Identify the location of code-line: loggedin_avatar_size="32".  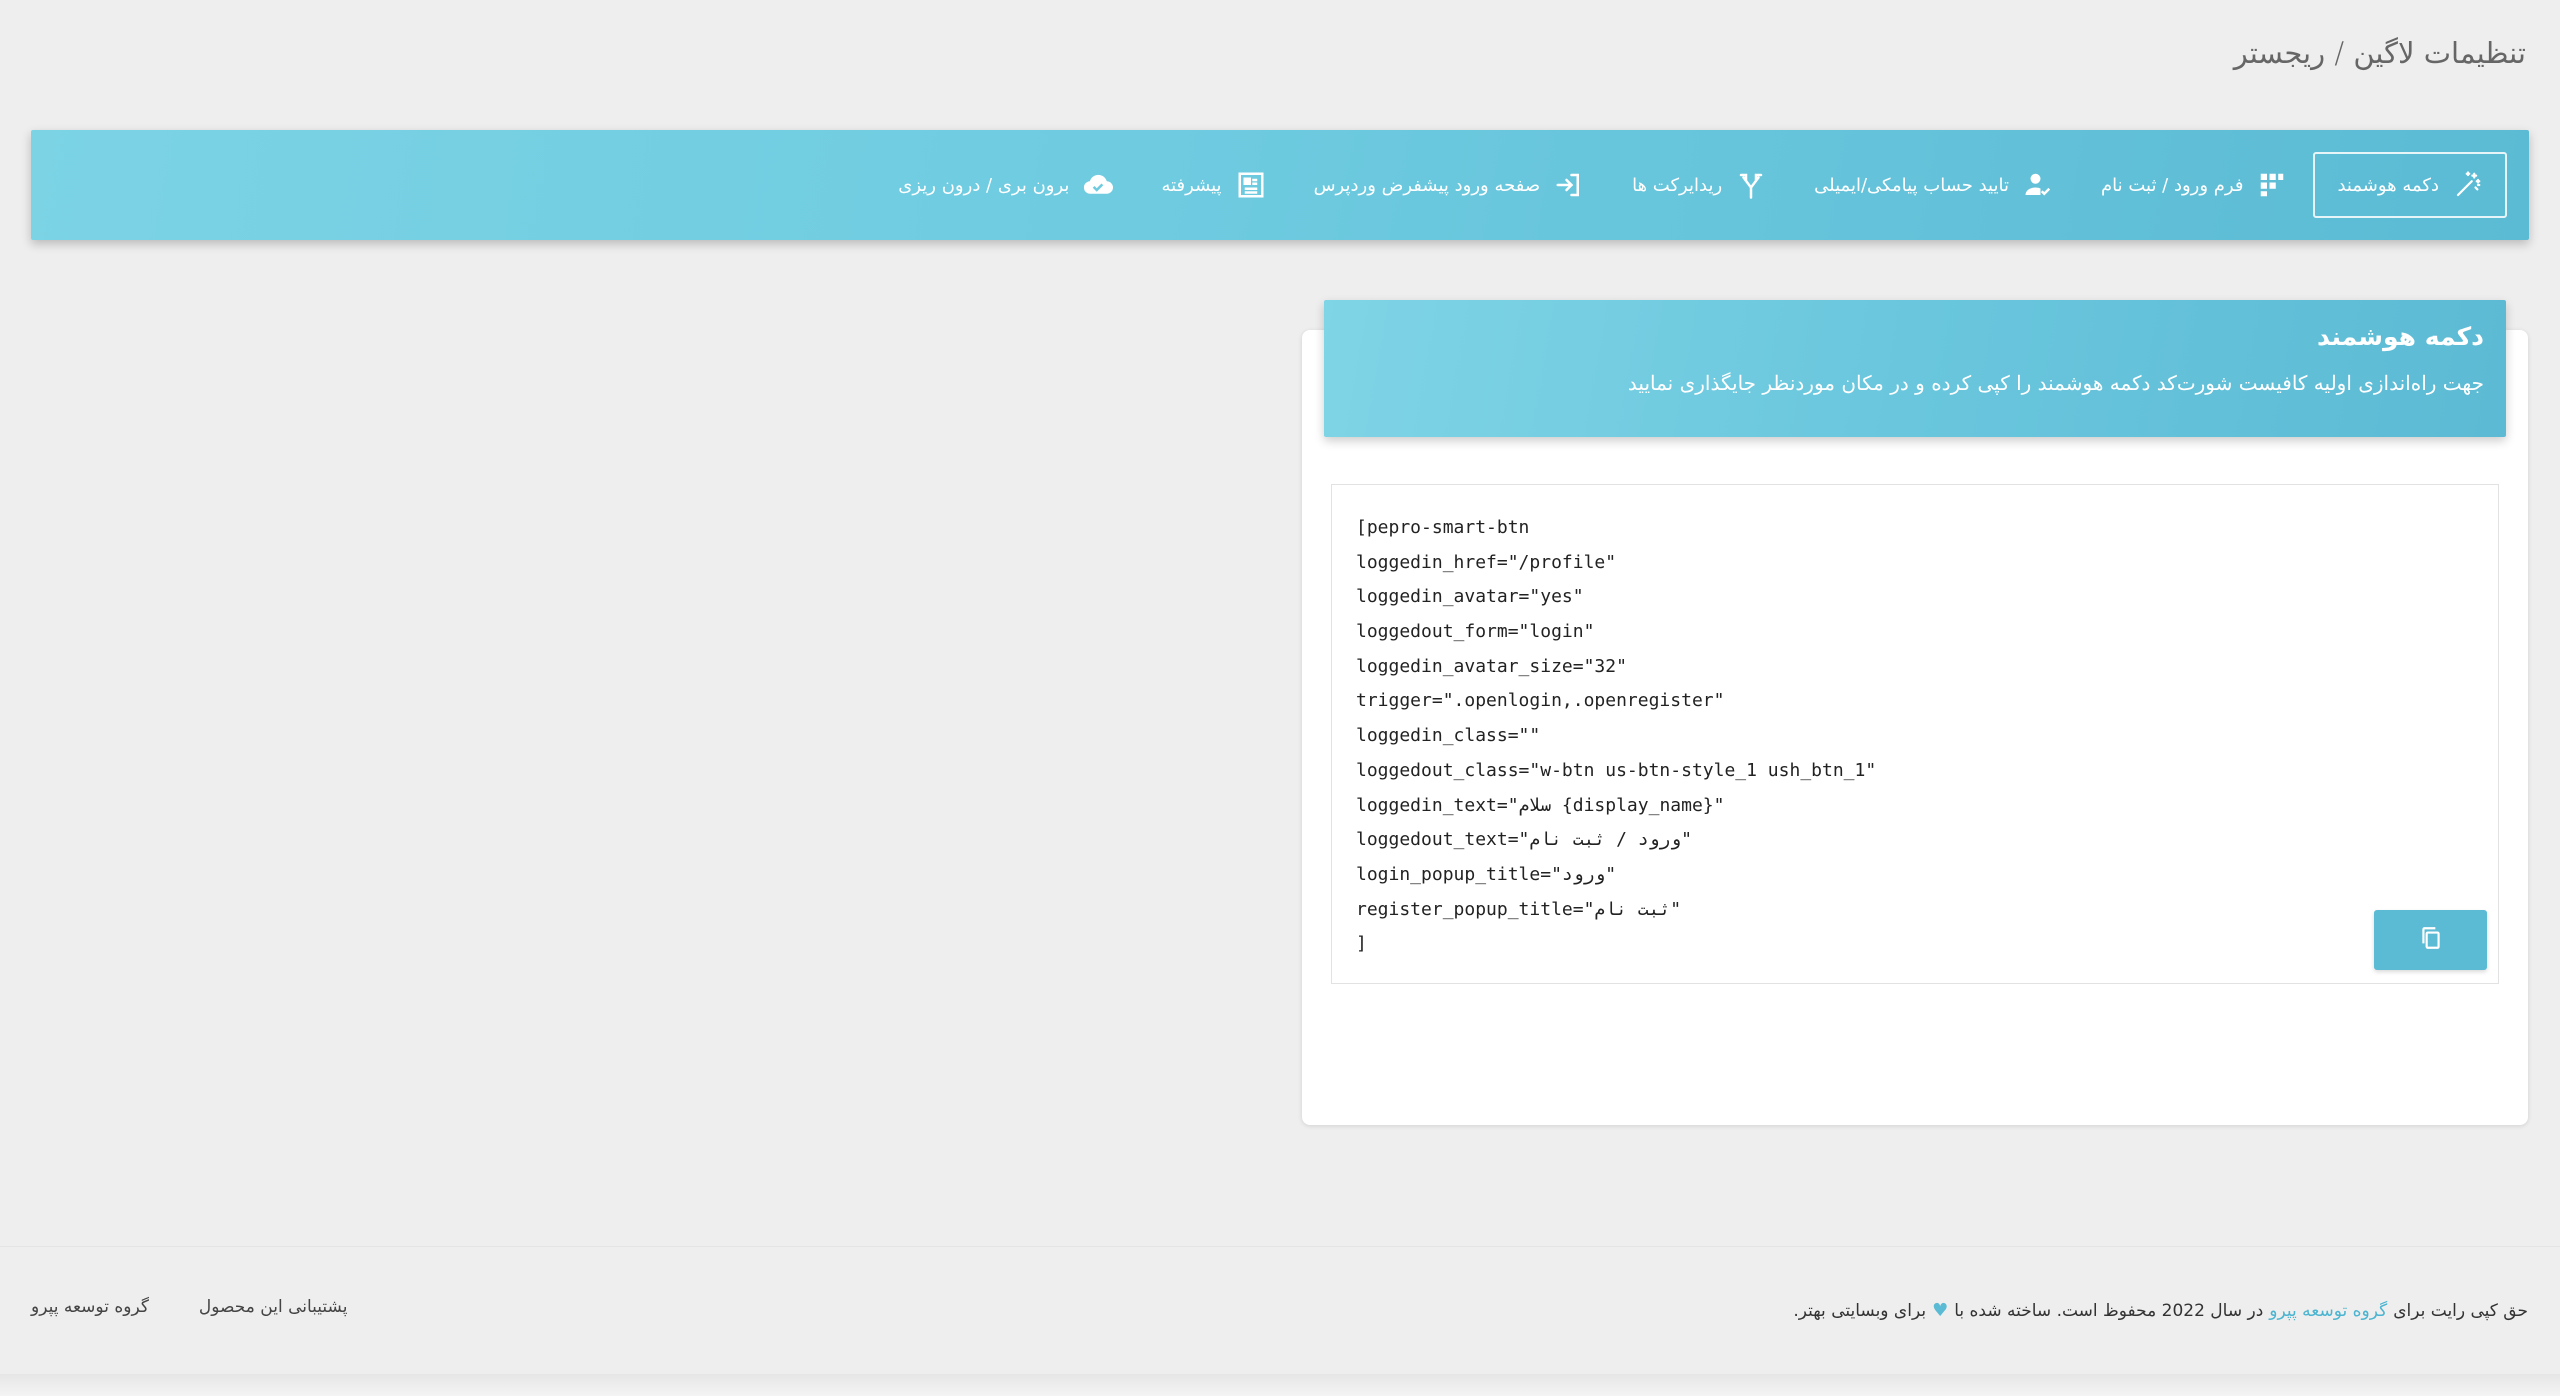
(1491, 666).